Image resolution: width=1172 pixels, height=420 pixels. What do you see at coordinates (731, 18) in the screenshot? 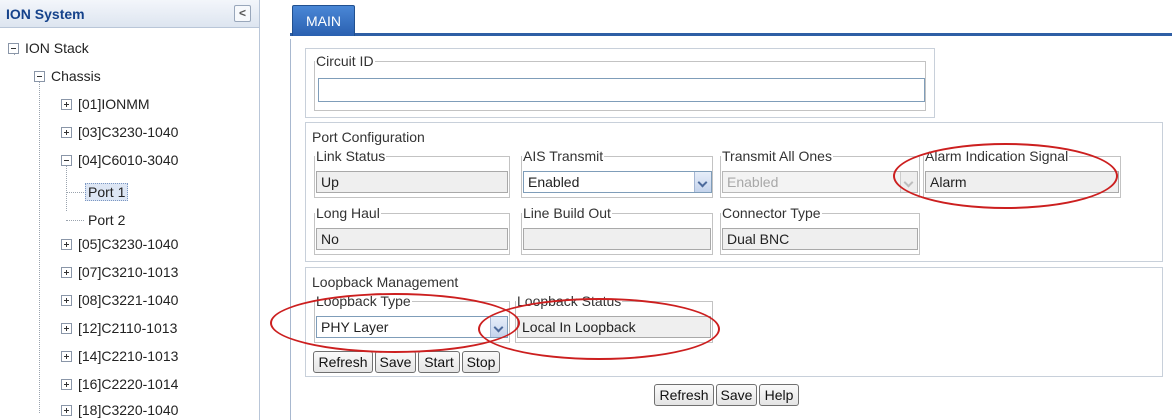
I see `tab-strip: MAIN` at bounding box center [731, 18].